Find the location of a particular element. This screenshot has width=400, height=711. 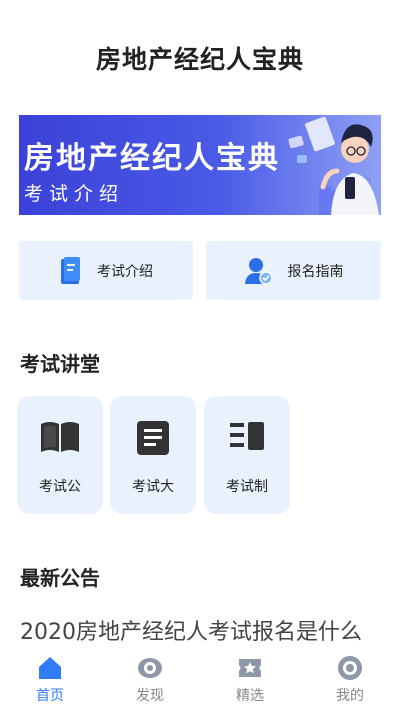

exam-intro-card: 考试介绍 is located at coordinates (106, 270).